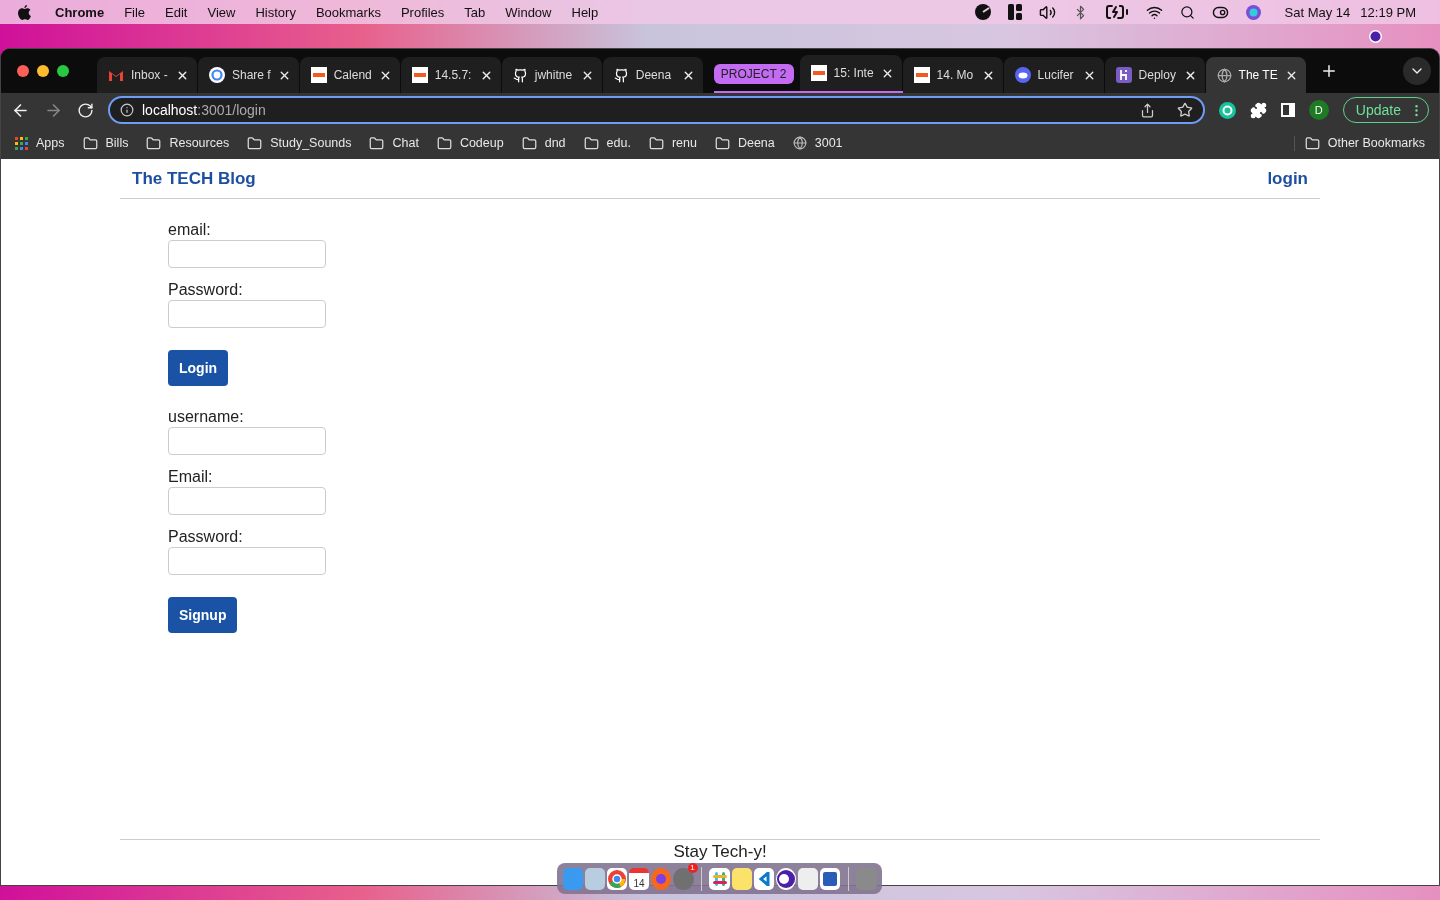 This screenshot has width=1440, height=900. I want to click on menu-item: Bookmarks, so click(348, 12).